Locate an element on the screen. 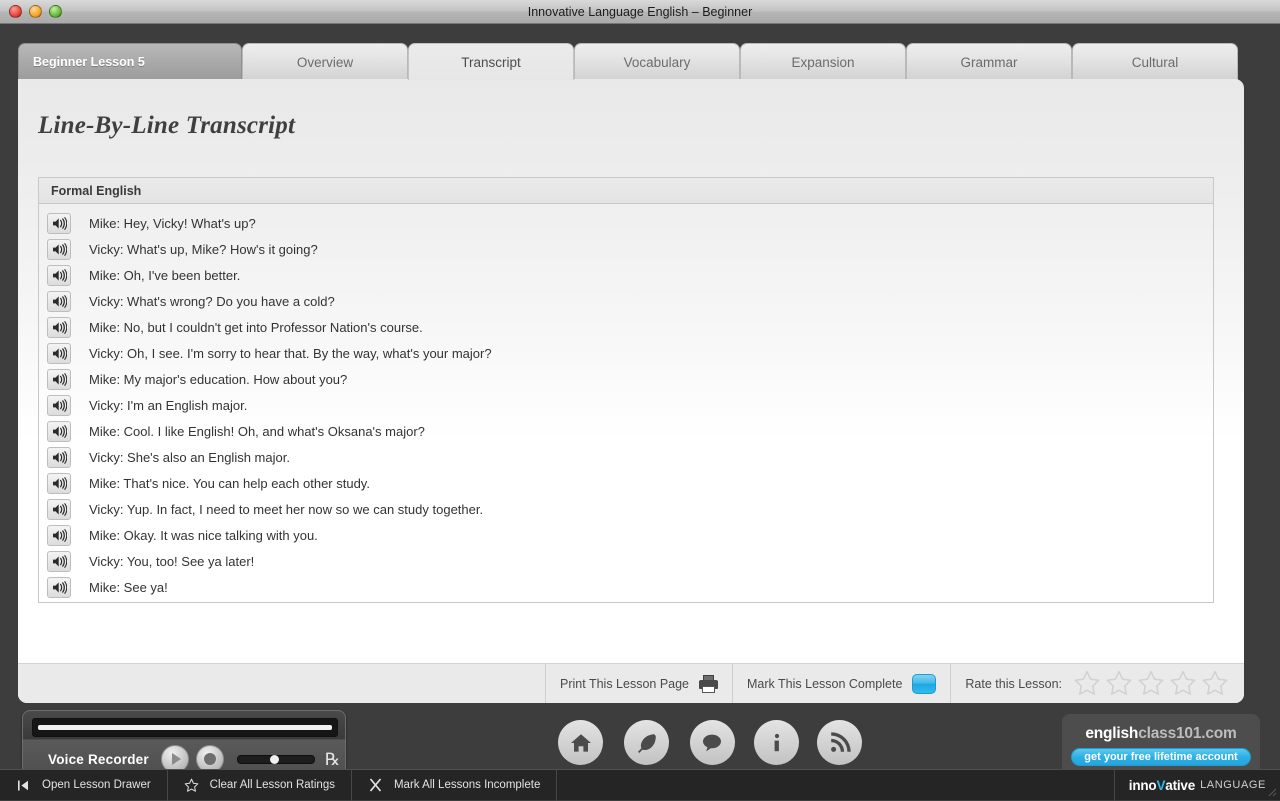 The height and width of the screenshot is (801, 1280). logo-check-v: V is located at coordinates (1161, 785).